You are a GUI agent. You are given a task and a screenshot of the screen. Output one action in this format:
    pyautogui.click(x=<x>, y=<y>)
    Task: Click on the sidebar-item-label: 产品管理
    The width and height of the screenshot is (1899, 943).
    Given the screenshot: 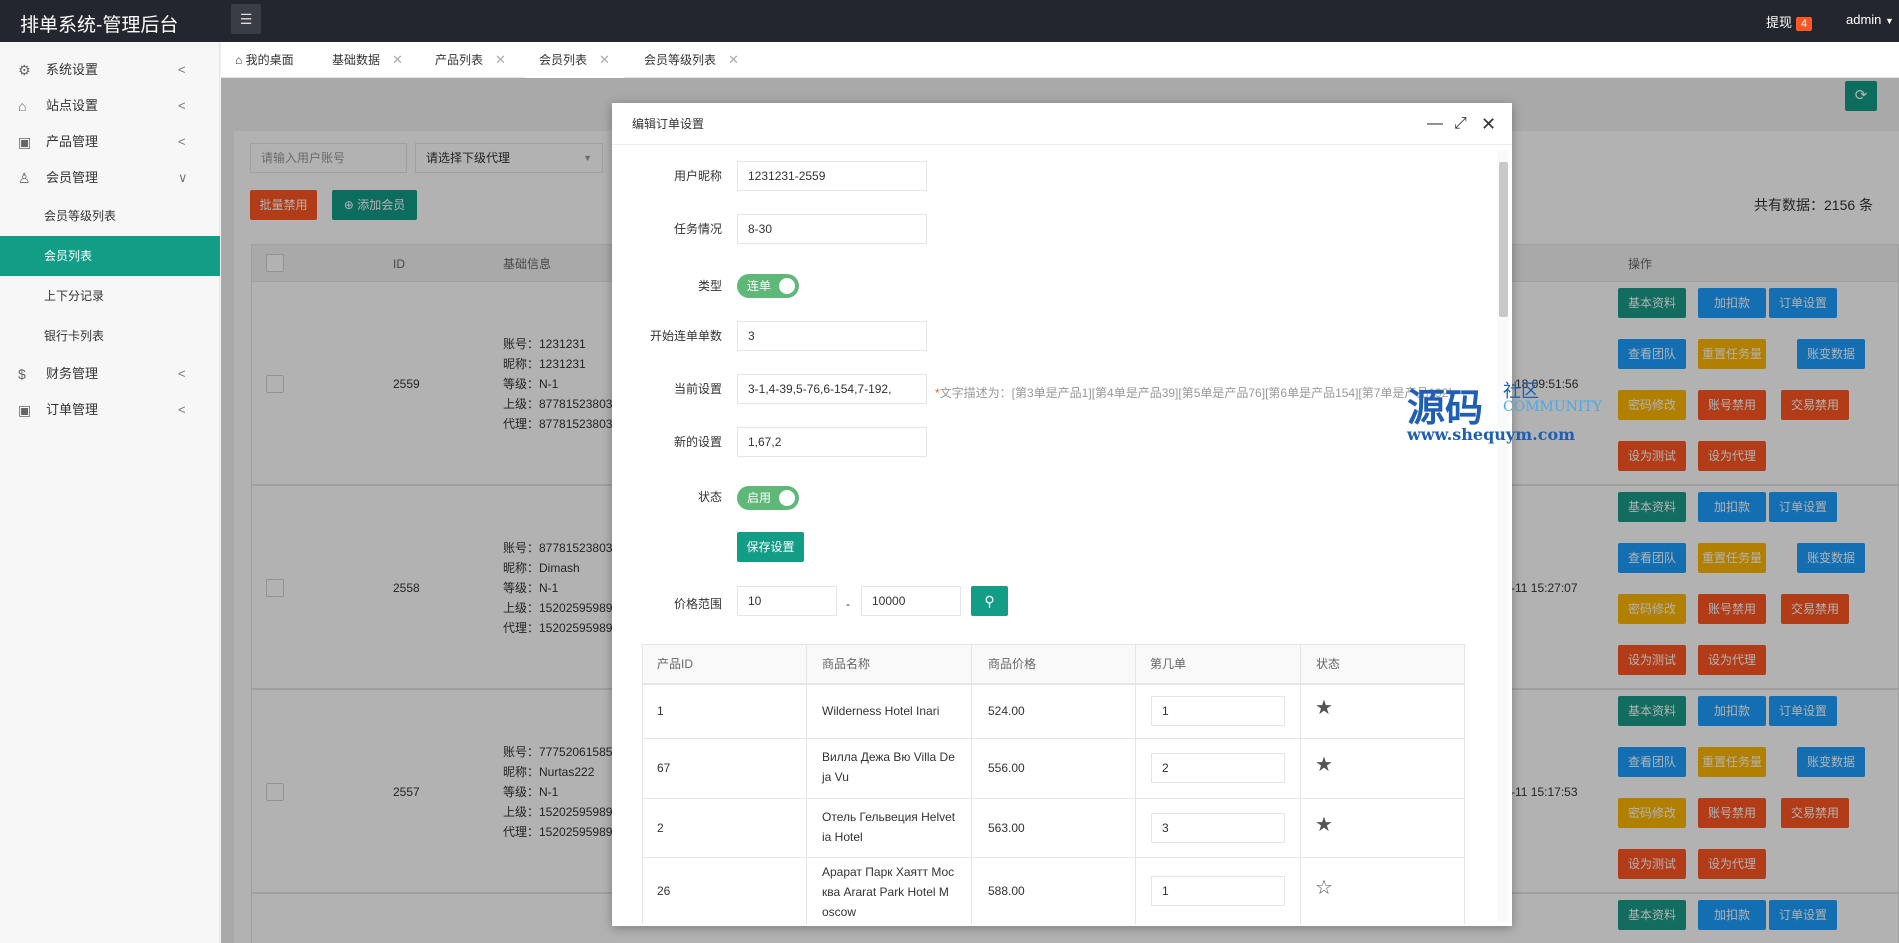 What is the action you would take?
    pyautogui.click(x=72, y=141)
    